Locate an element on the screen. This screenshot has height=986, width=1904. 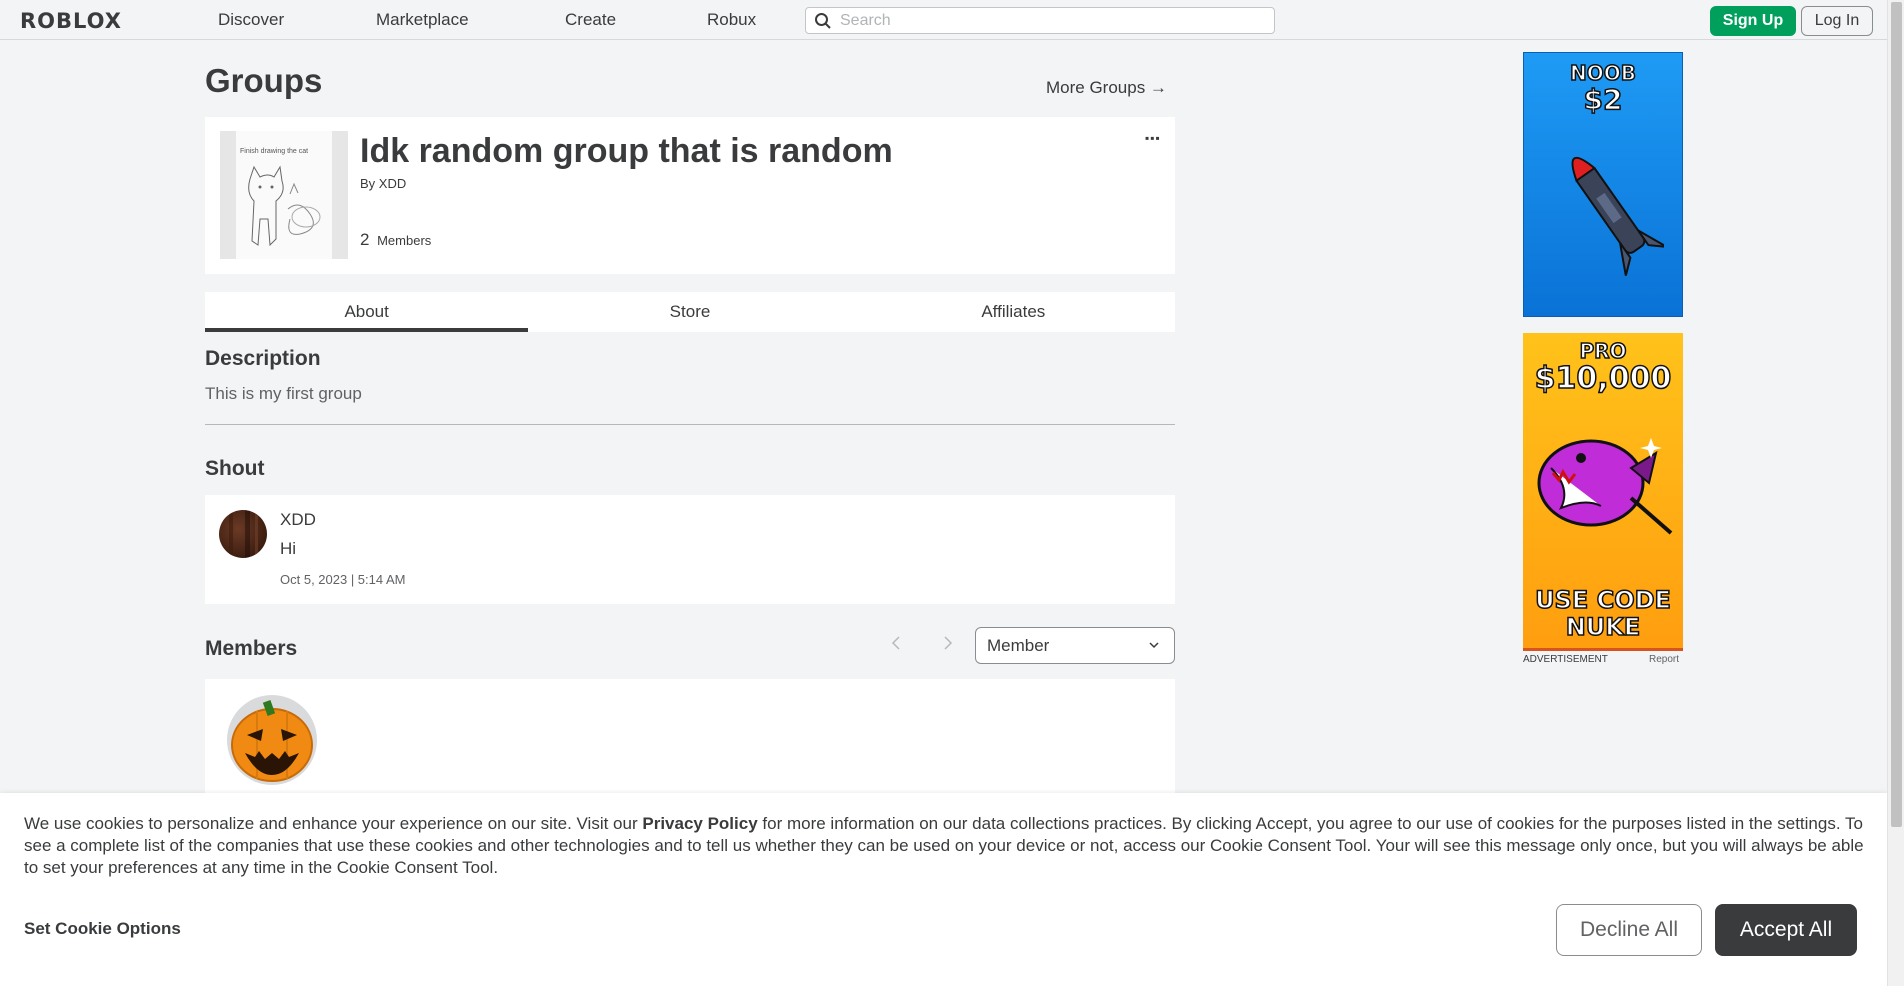
nav-discover: Discover is located at coordinates (251, 20).